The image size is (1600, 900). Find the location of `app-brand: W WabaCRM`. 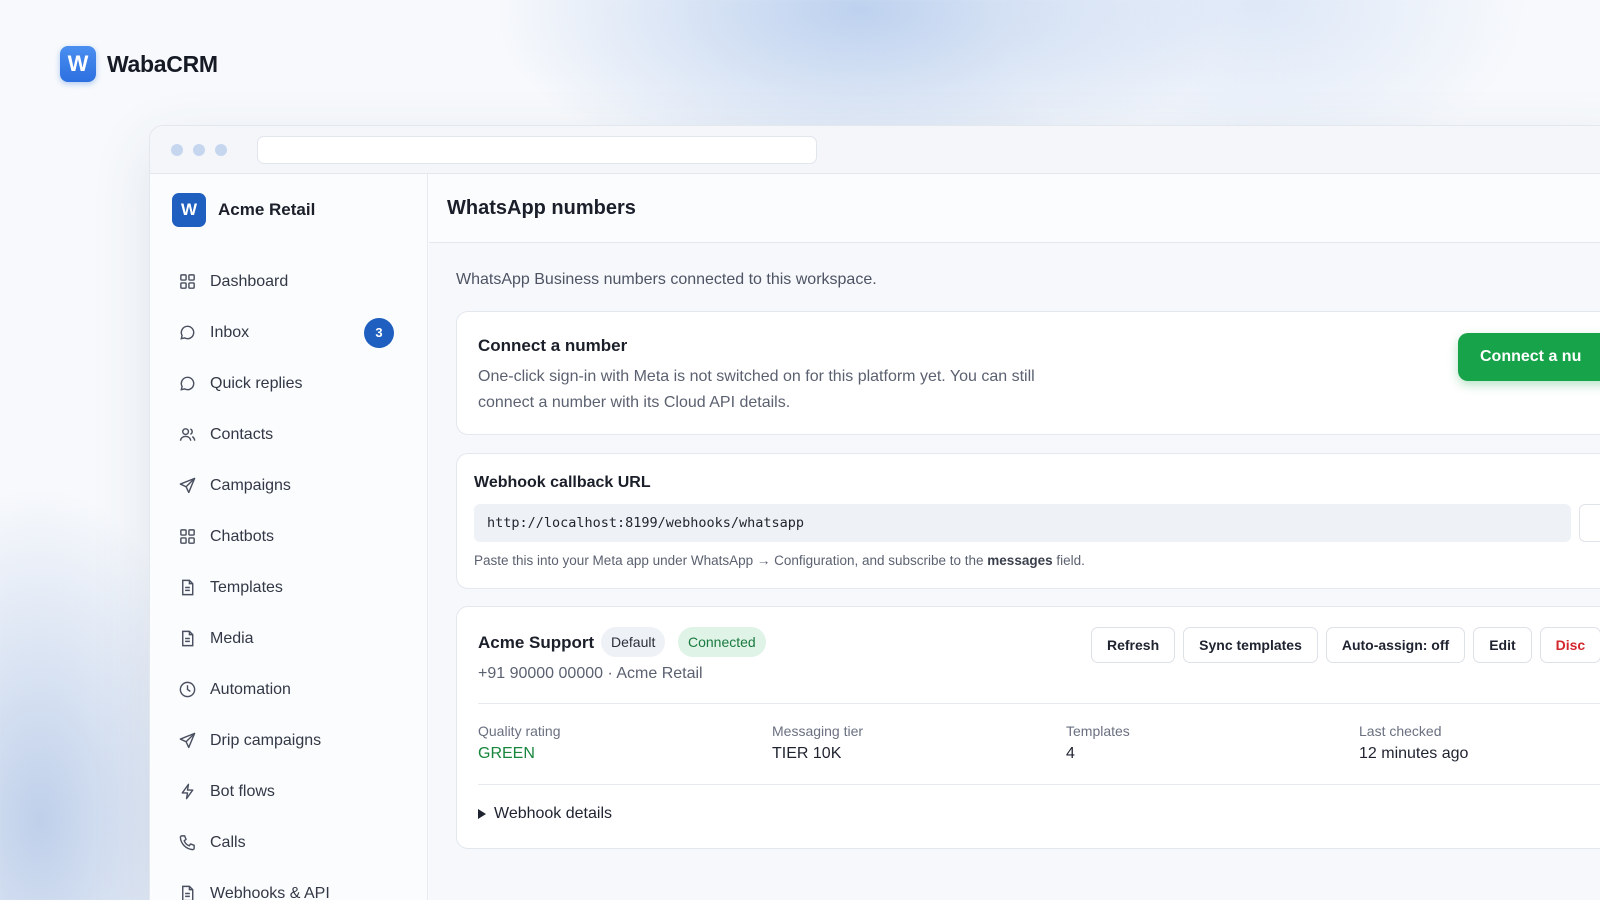

app-brand: W WabaCRM is located at coordinates (139, 64).